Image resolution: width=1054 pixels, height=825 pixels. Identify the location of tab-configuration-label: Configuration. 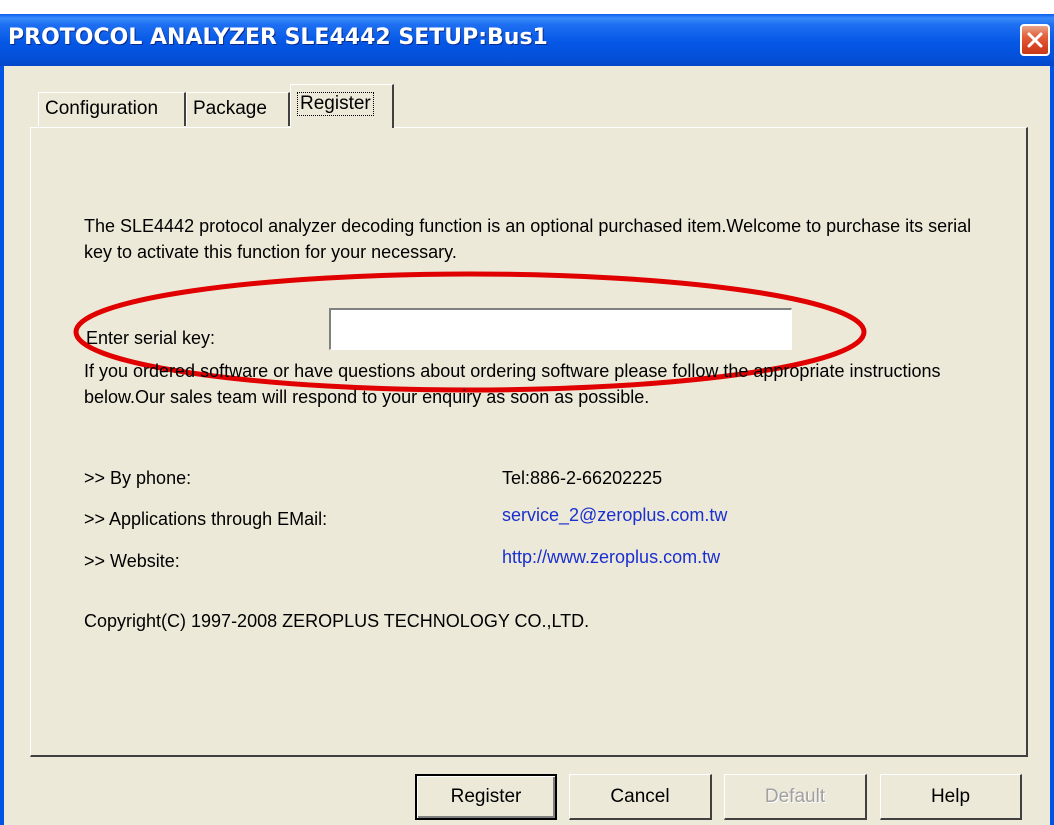
(102, 108).